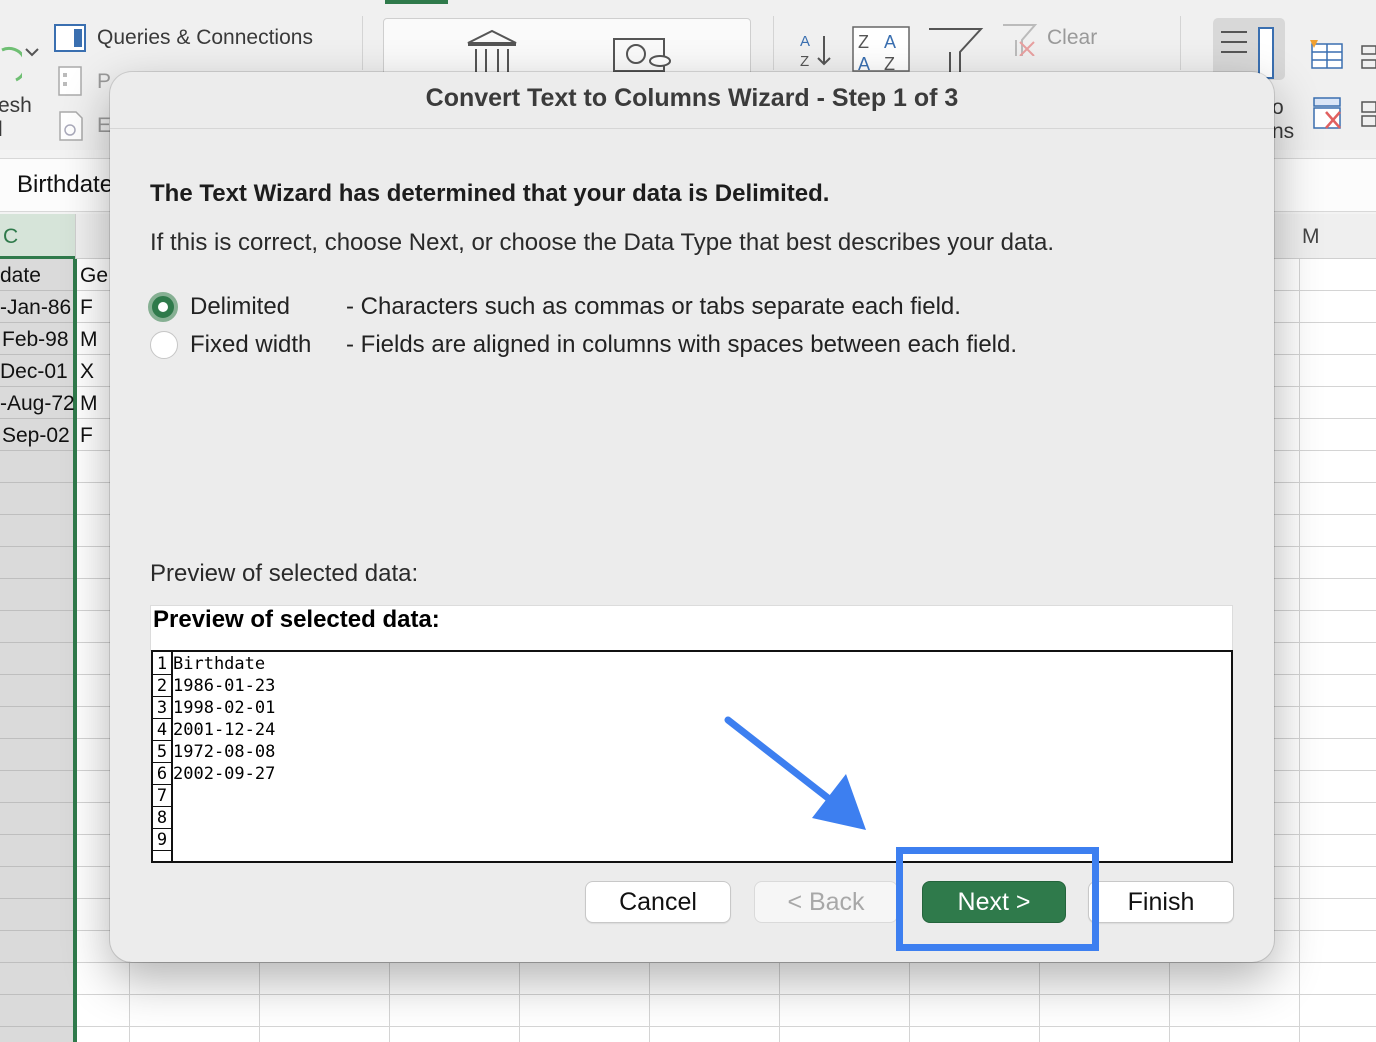 This screenshot has height=1042, width=1376. Describe the element at coordinates (658, 902) in the screenshot. I see `cancel-button: Cancel` at that location.